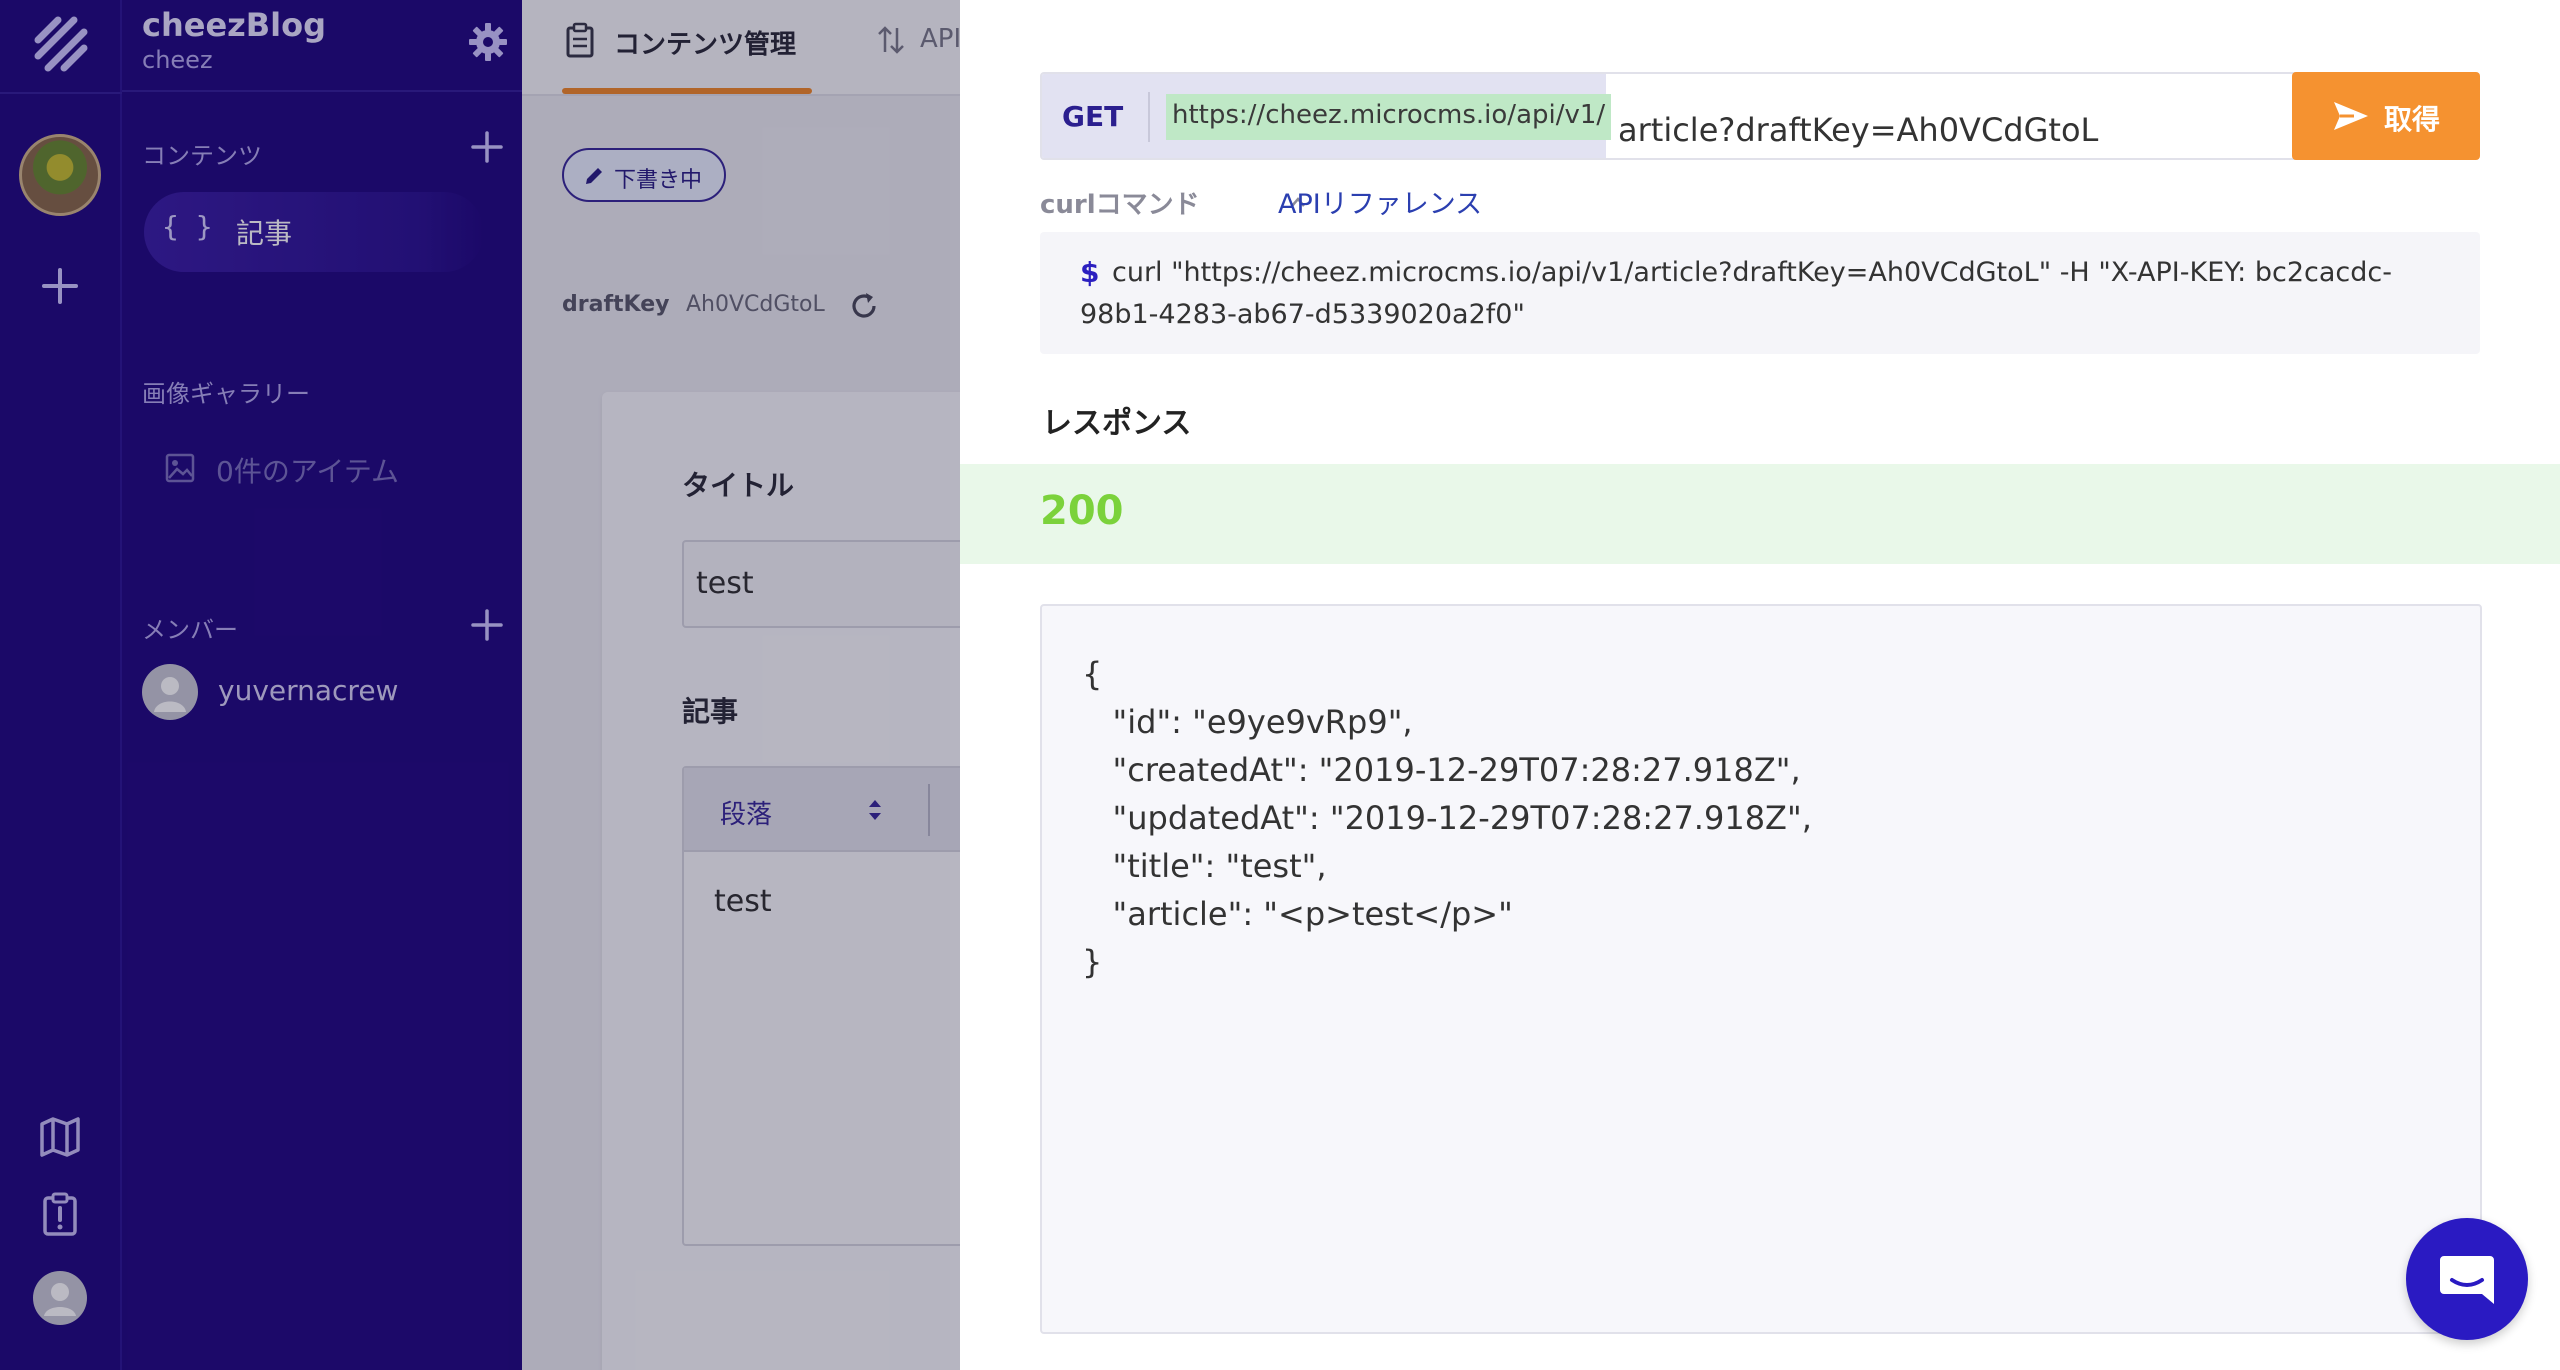 The height and width of the screenshot is (1370, 2560). I want to click on top-navigation: コンテンツ管理 API, so click(741, 48).